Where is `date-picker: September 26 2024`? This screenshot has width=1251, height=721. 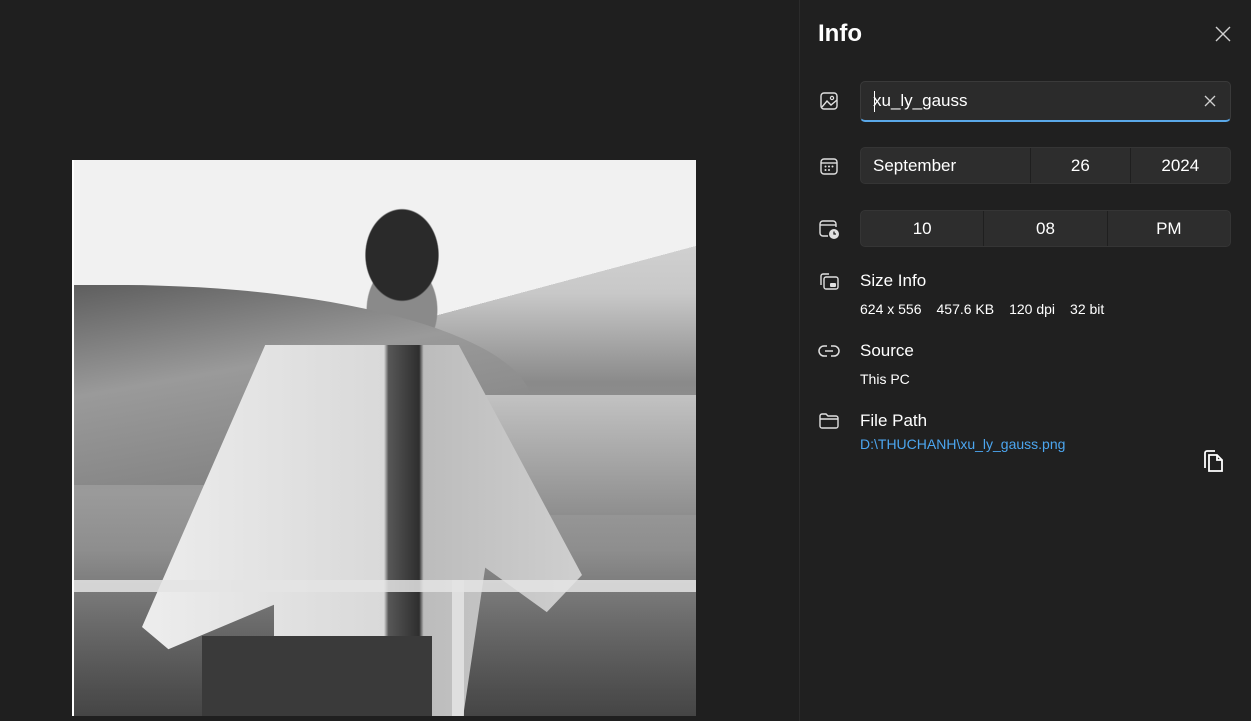
date-picker: September 26 2024 is located at coordinates (1045, 165).